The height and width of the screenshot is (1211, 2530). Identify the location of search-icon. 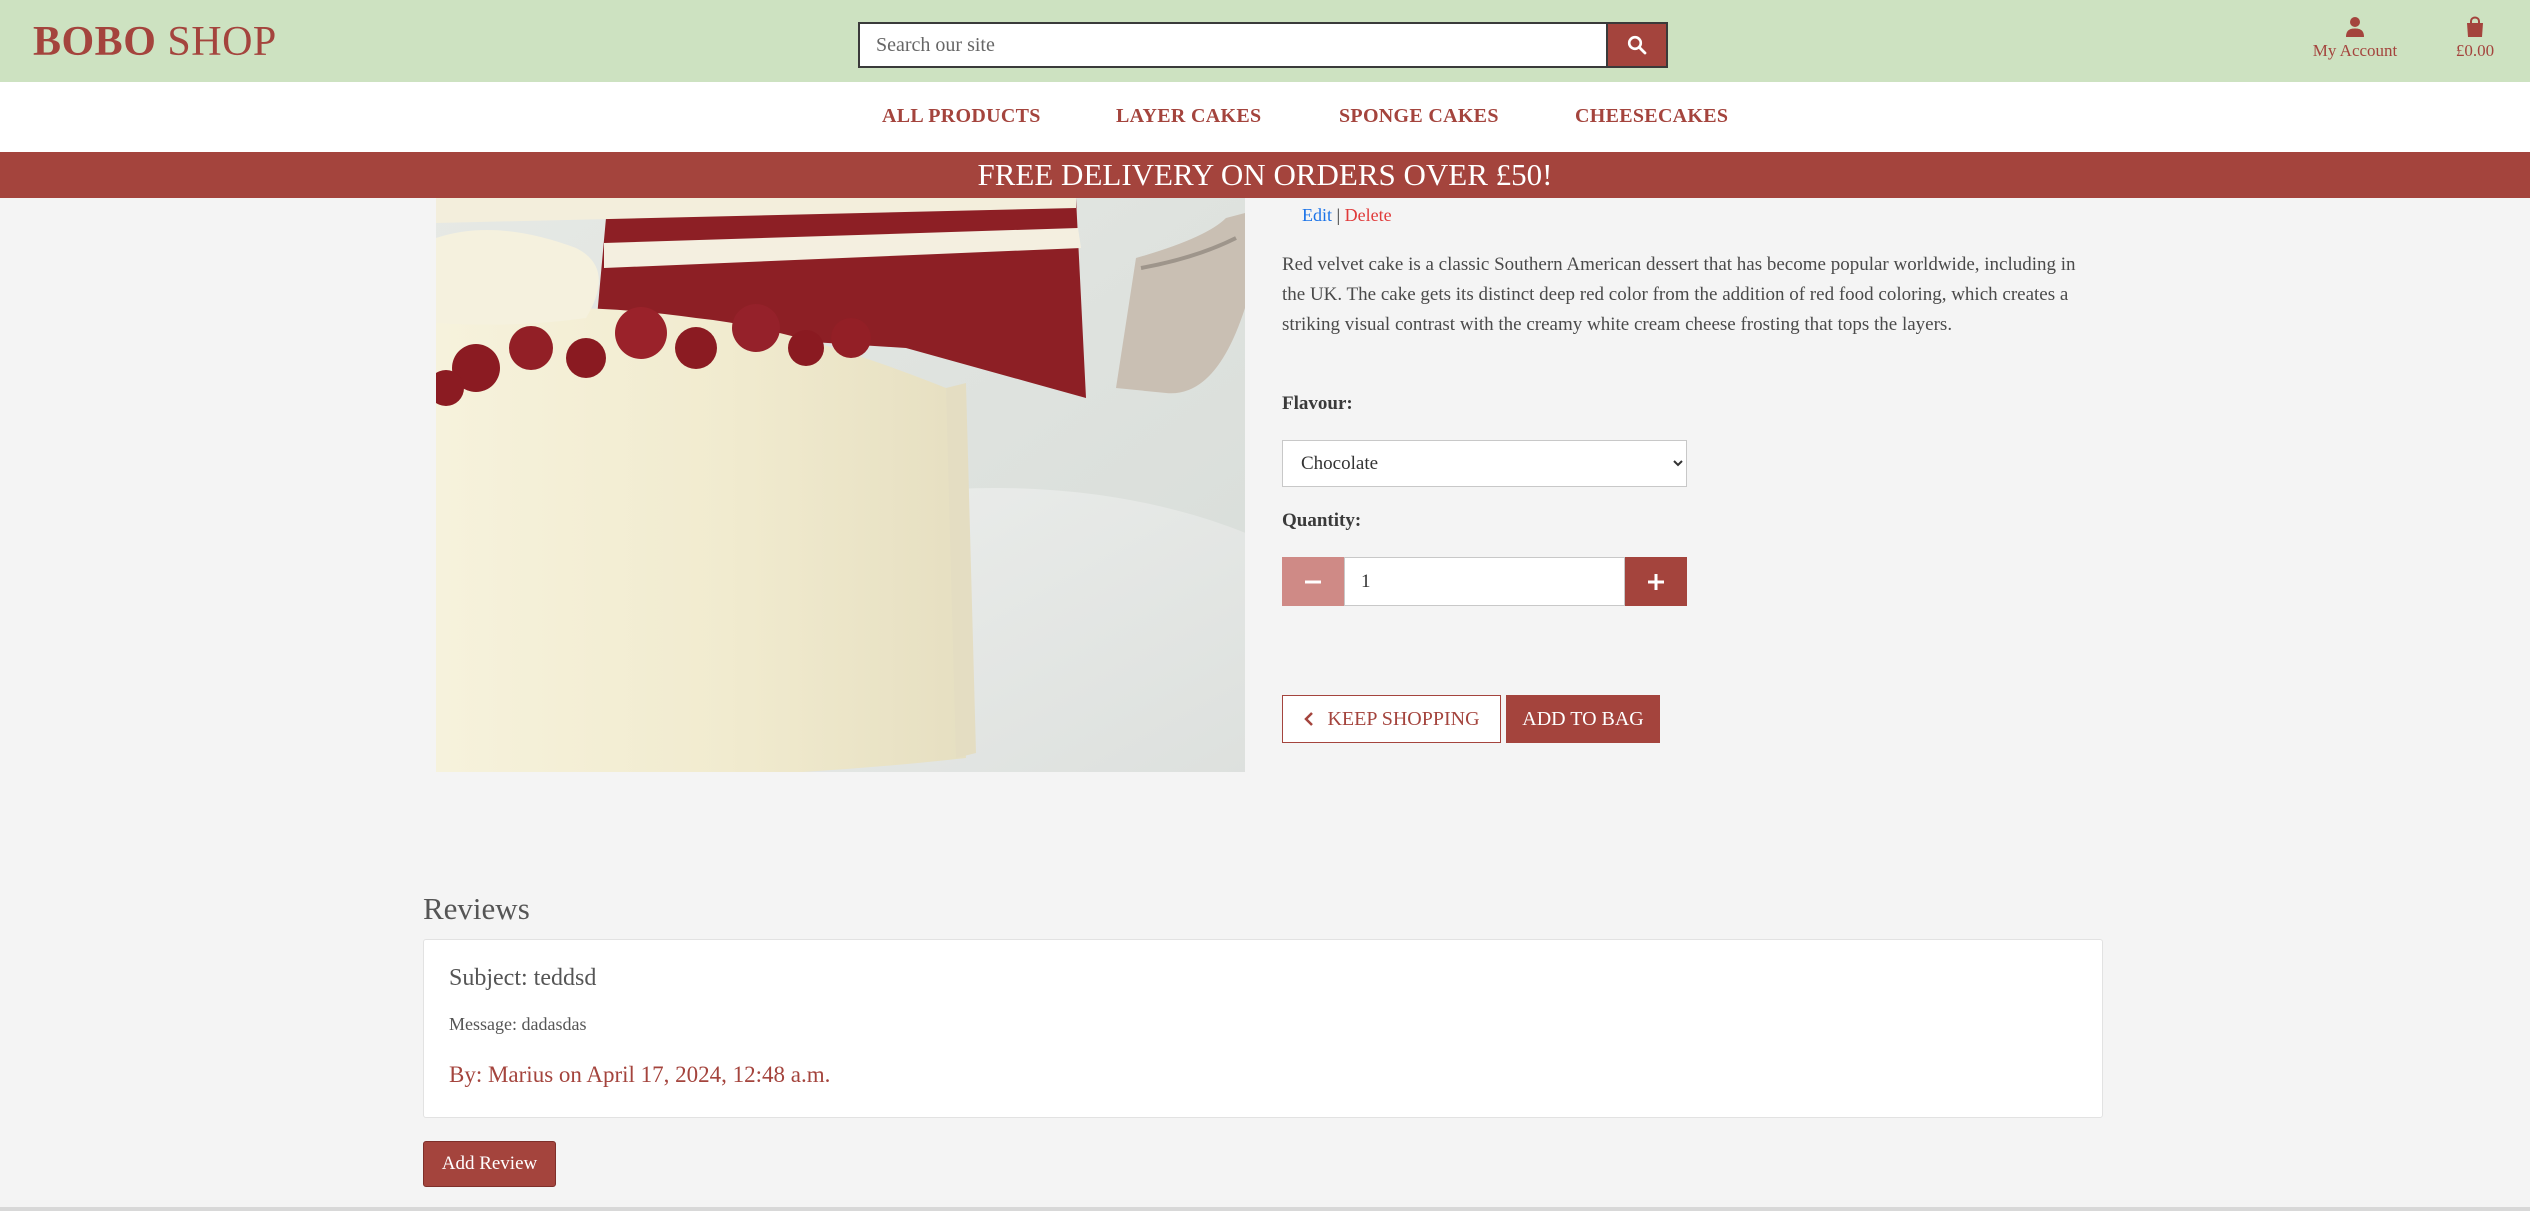
(1637, 45).